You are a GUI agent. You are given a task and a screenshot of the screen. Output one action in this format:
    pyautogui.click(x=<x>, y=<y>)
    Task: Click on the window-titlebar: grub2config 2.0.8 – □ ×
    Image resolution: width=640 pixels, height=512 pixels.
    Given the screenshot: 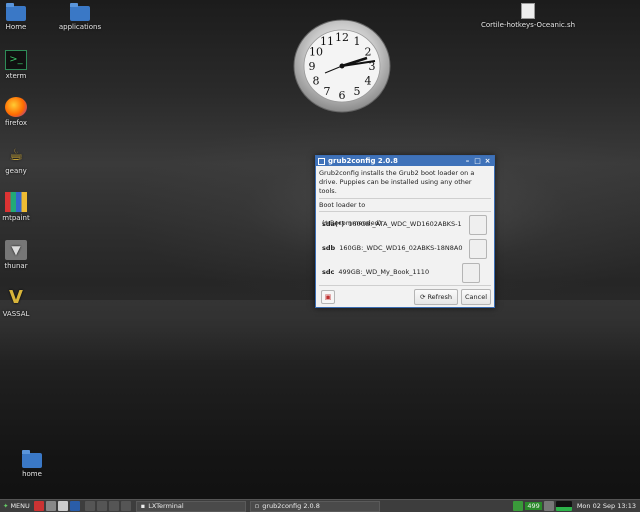 What is the action you would take?
    pyautogui.click(x=405, y=161)
    